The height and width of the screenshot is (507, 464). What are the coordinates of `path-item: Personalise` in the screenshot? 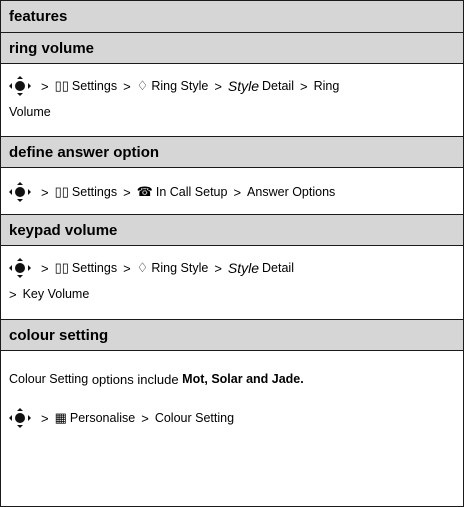 It's located at (102, 418).